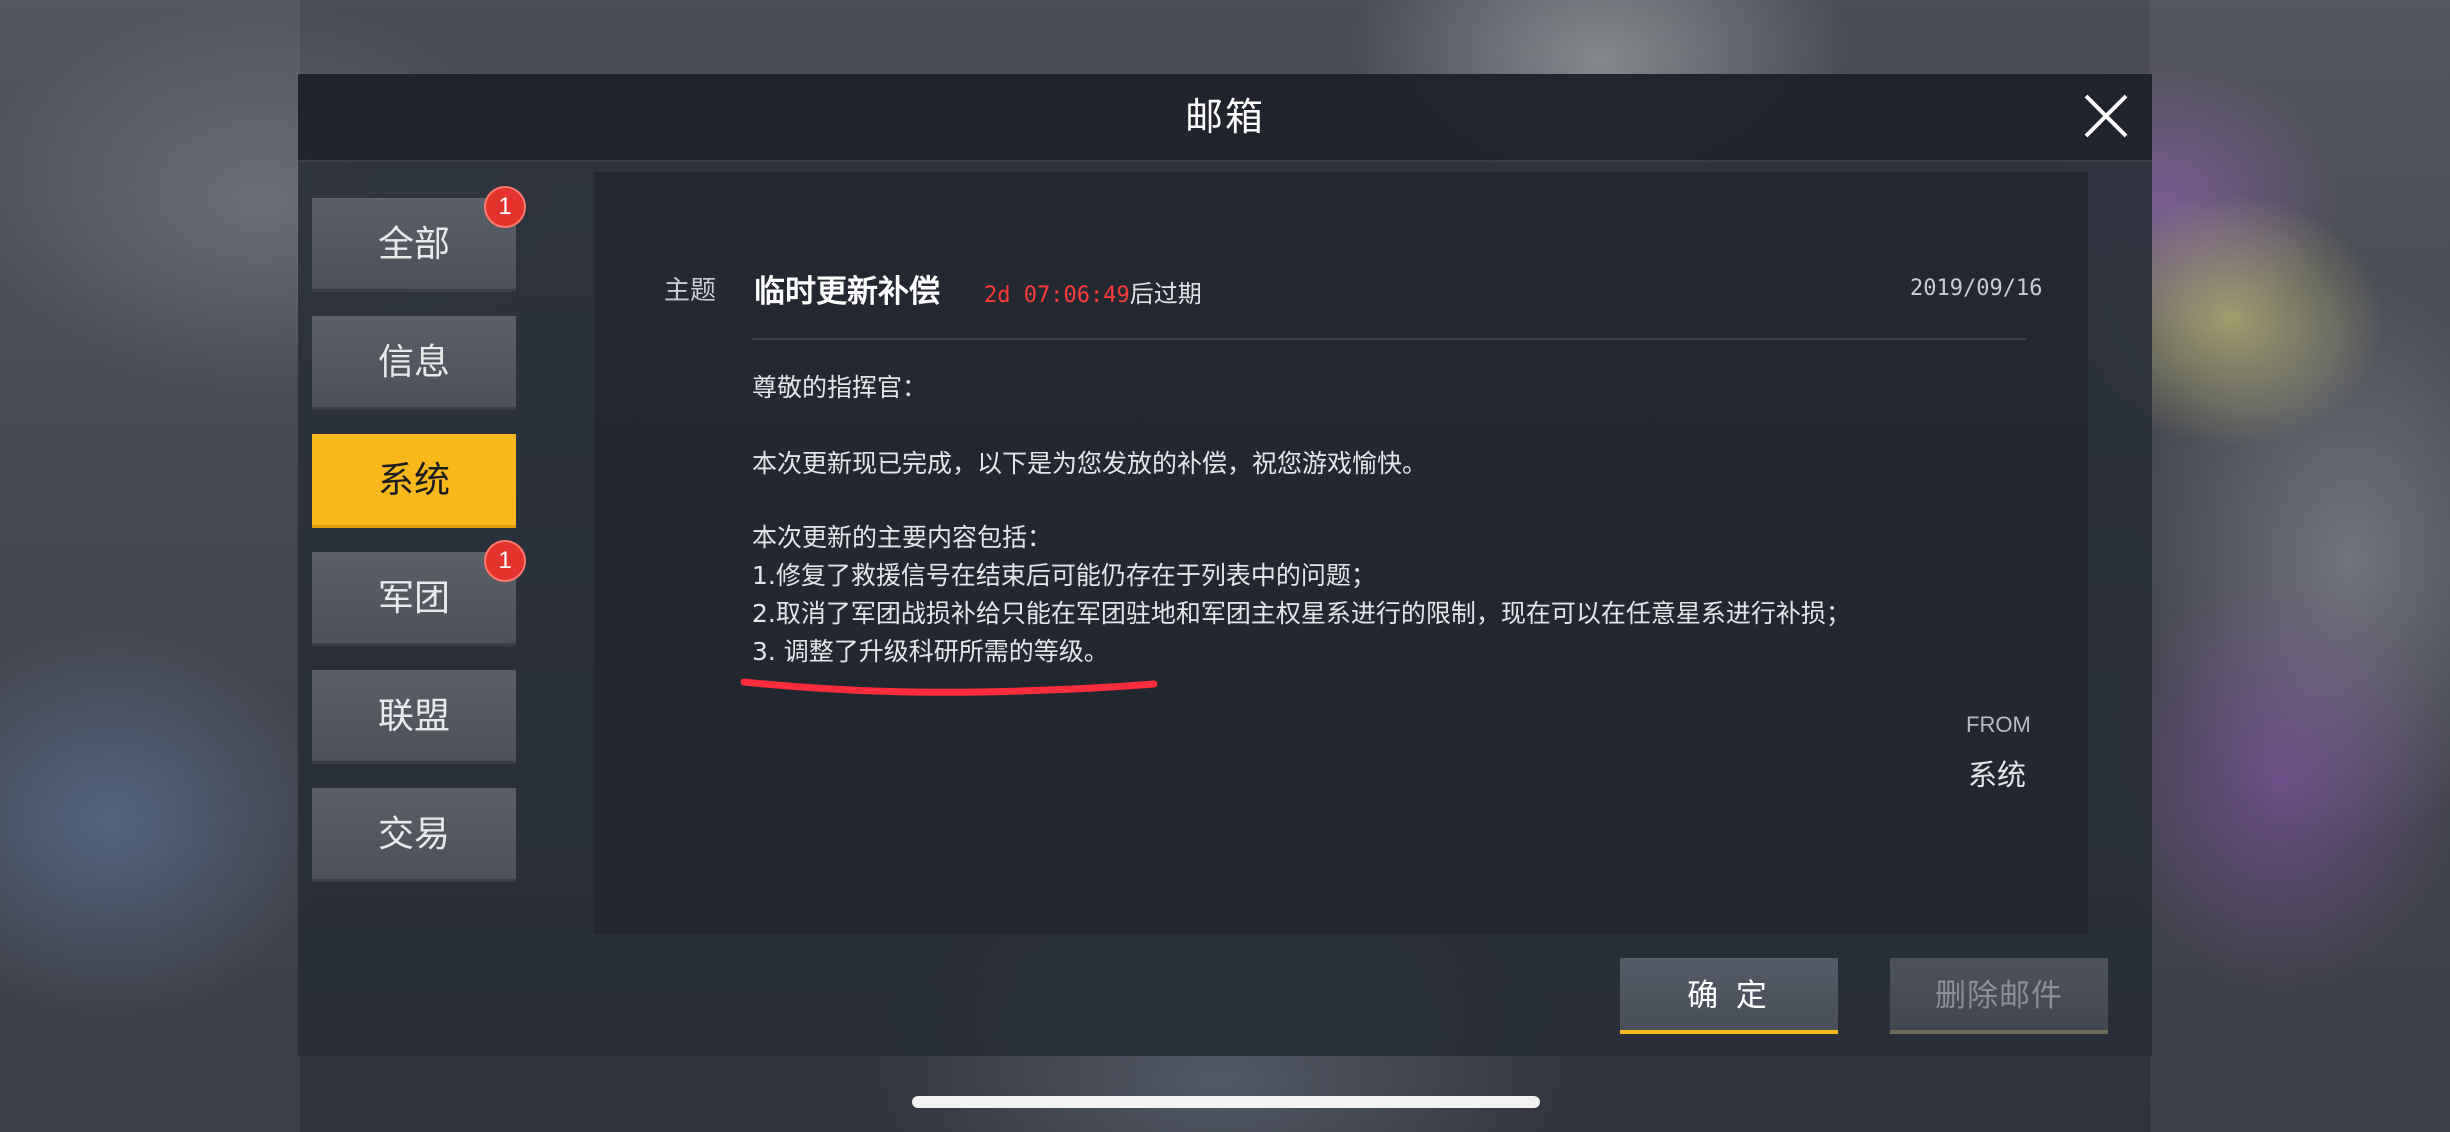 The width and height of the screenshot is (2450, 1132). I want to click on close-icon, so click(2106, 116).